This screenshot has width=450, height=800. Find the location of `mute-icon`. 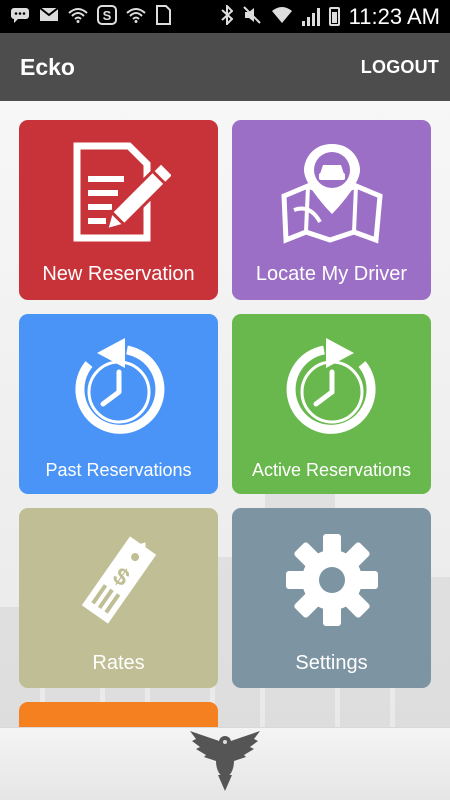

mute-icon is located at coordinates (252, 16).